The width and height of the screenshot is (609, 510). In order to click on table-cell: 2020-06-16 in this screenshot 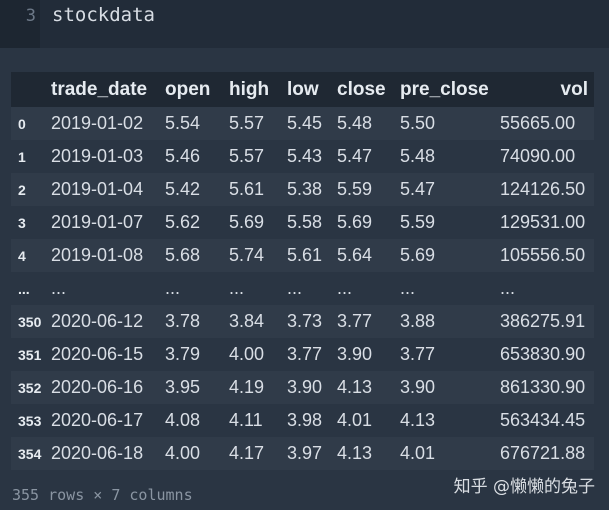, I will do `click(97, 387)`.